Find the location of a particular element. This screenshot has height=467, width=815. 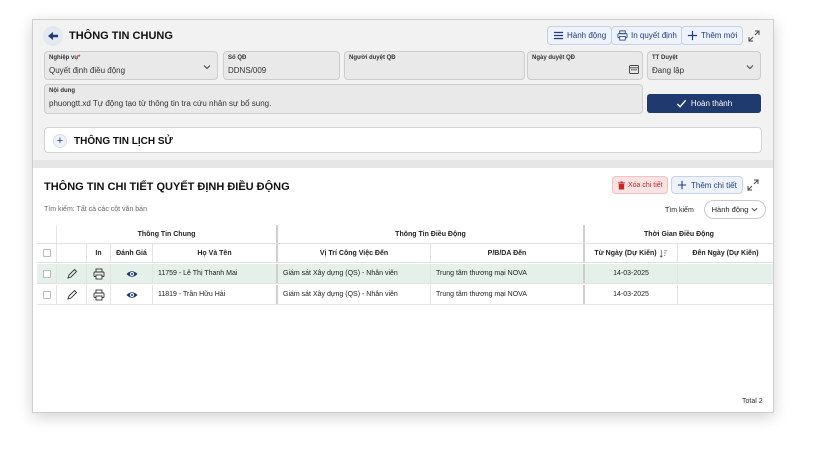

action-menu-label: Hành động is located at coordinates (587, 35).